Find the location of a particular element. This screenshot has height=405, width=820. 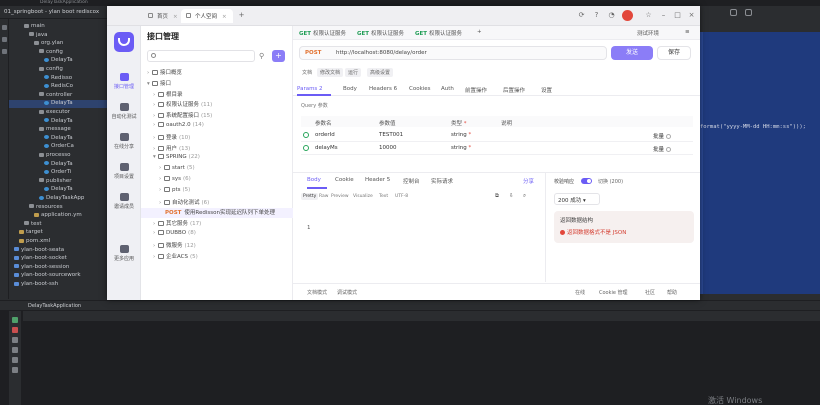

tree-item: DelayTaskApp is located at coordinates (60, 199).